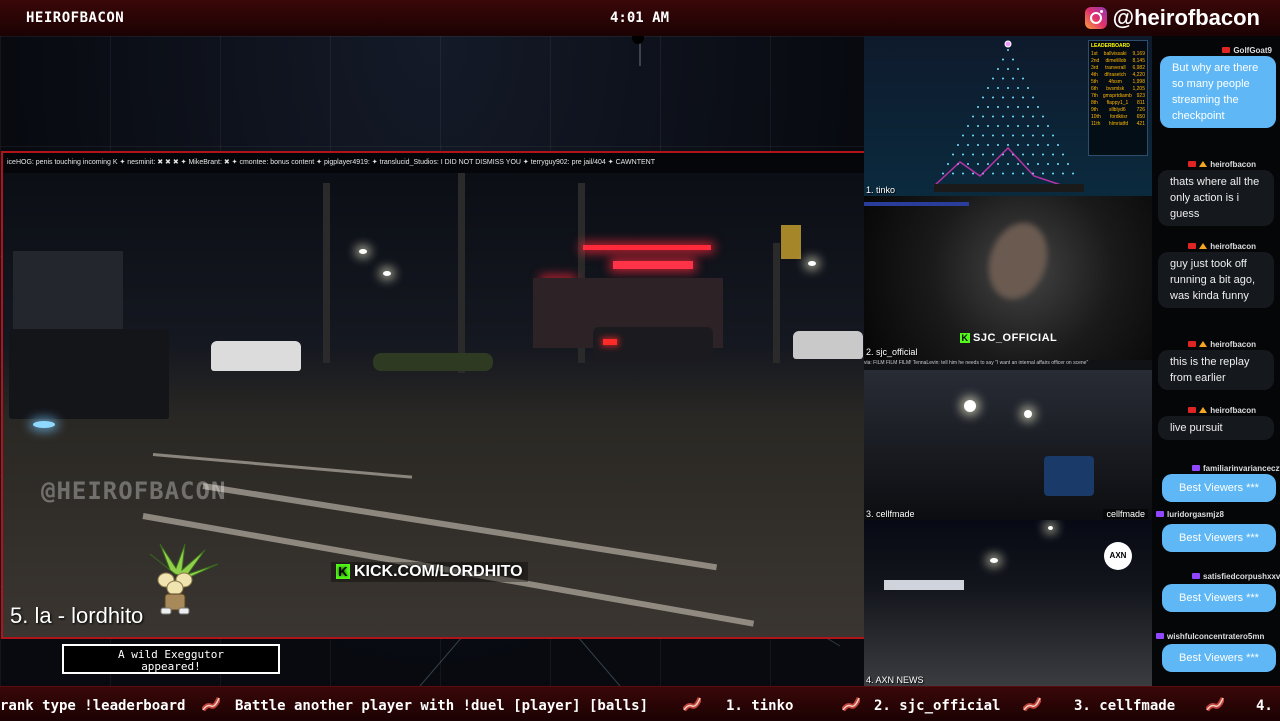 This screenshot has width=1280, height=721. What do you see at coordinates (1008, 278) in the screenshot?
I see `side-stream-2: K SJC_OFFICIAL 2. sjc_official` at bounding box center [1008, 278].